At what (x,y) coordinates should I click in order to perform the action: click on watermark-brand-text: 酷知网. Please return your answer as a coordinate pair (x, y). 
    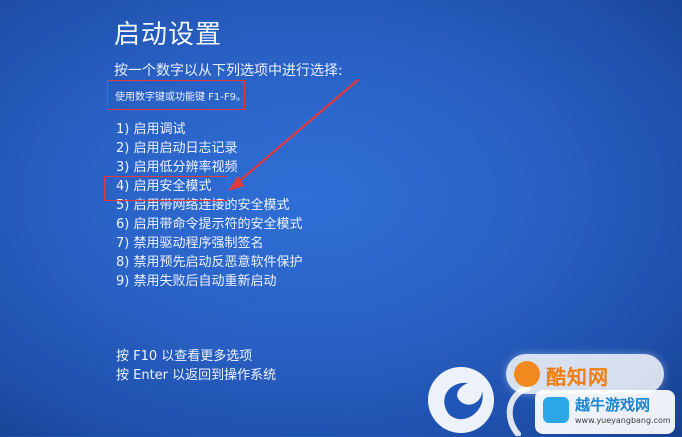
    Looking at the image, I should click on (577, 377).